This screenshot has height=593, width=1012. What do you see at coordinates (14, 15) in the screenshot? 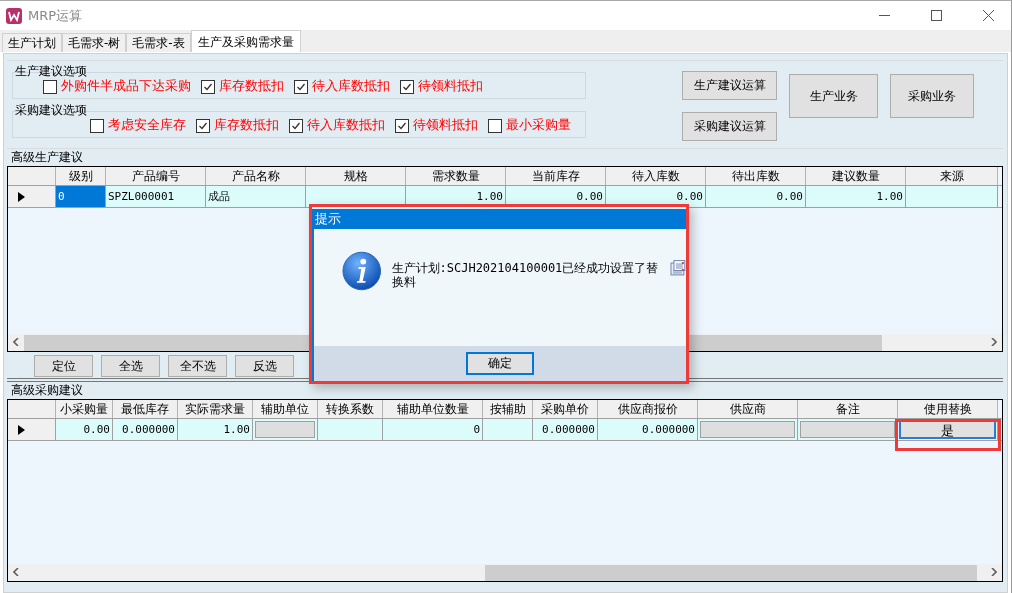
I see `app-logo-icon` at bounding box center [14, 15].